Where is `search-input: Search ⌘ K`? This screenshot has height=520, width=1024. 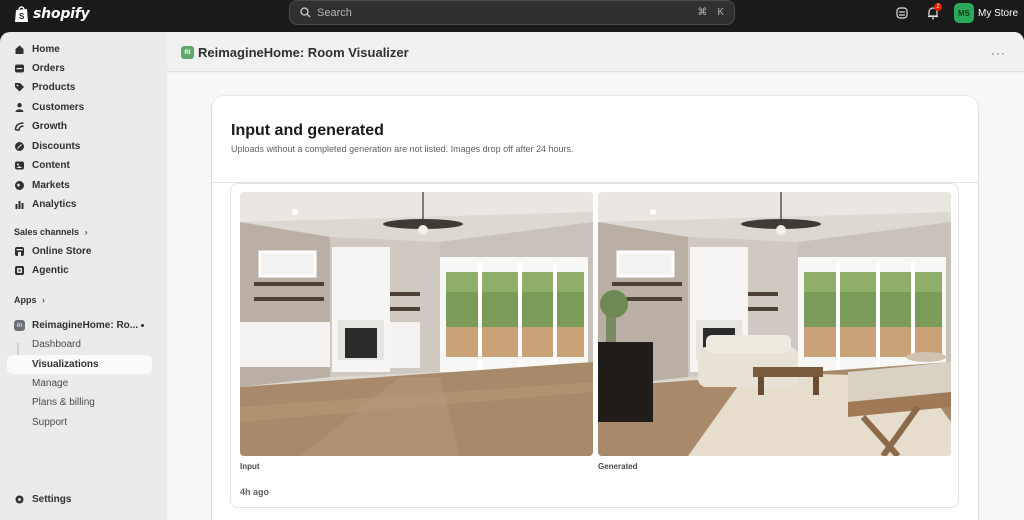
search-input: Search ⌘ K is located at coordinates (512, 12).